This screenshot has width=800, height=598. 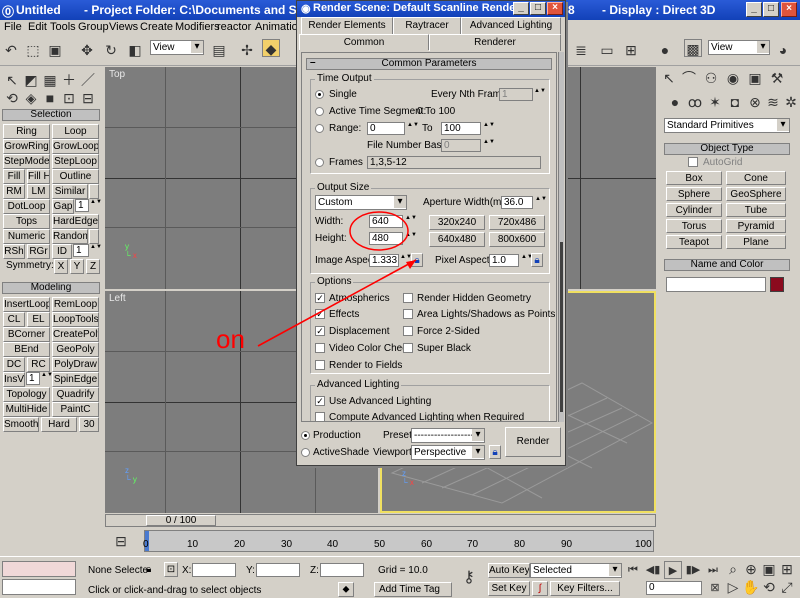 What do you see at coordinates (787, 569) in the screenshot?
I see `zoom-extents-all-icon: ⊞` at bounding box center [787, 569].